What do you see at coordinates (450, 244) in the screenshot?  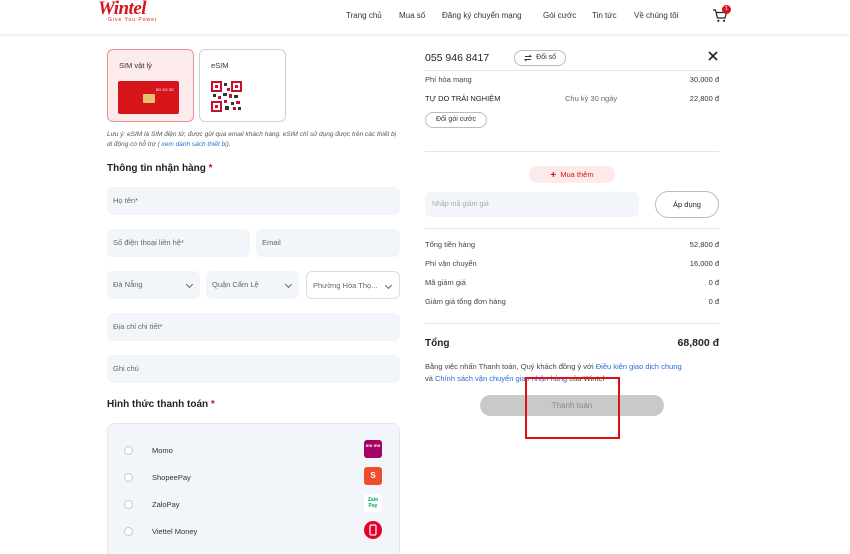 I see `subtotal-label: Tổng tiền hàng` at bounding box center [450, 244].